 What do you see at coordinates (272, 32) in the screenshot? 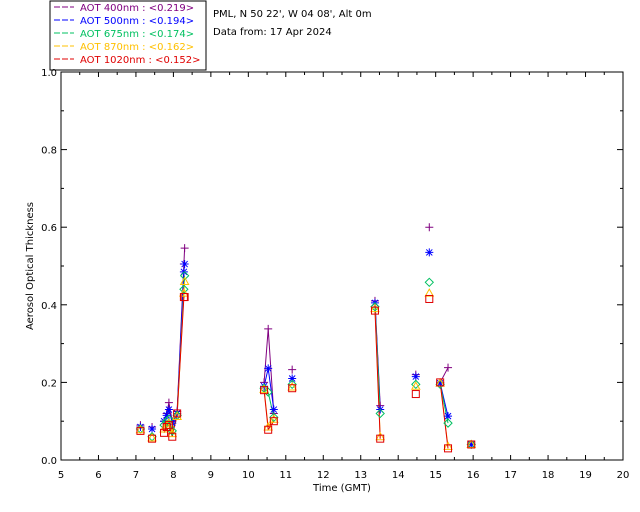
I see `title-line-2: Data from: 17 Apr 2024` at bounding box center [272, 32].